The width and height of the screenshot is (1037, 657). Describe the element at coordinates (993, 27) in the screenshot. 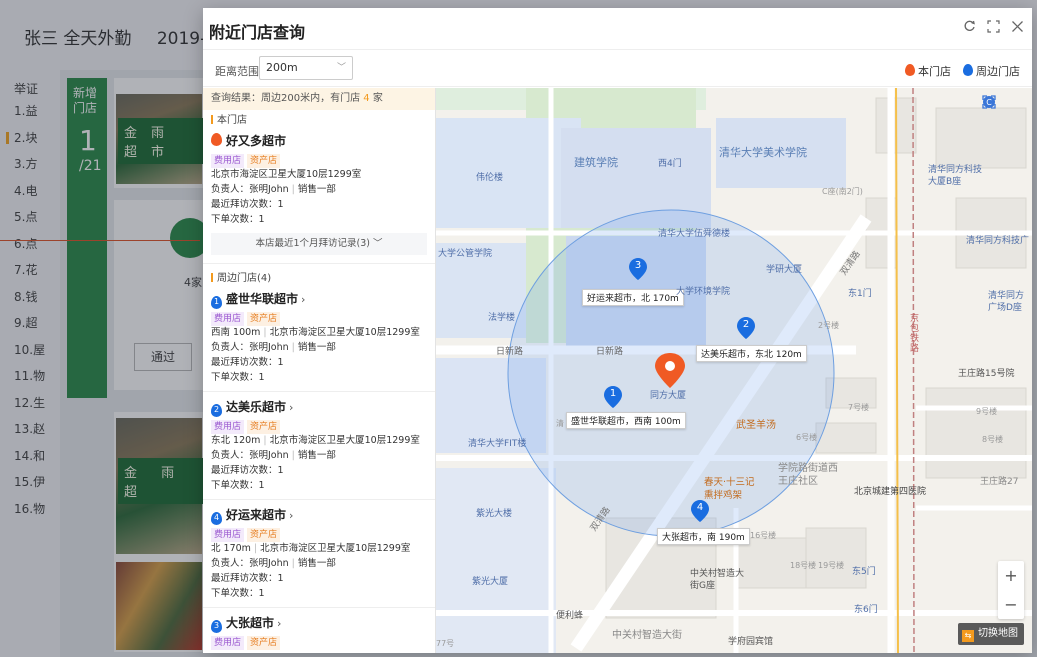

I see `fullscreen-icon` at that location.